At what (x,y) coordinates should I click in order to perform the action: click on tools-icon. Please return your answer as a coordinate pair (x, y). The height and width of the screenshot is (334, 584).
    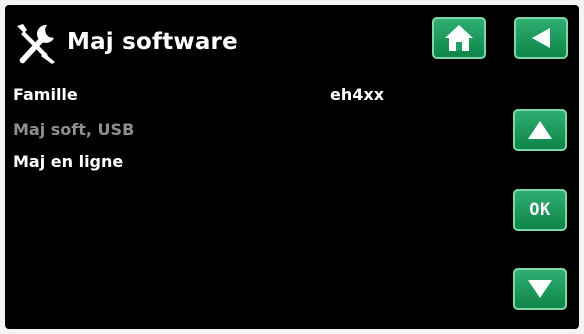
    Looking at the image, I should click on (36, 44).